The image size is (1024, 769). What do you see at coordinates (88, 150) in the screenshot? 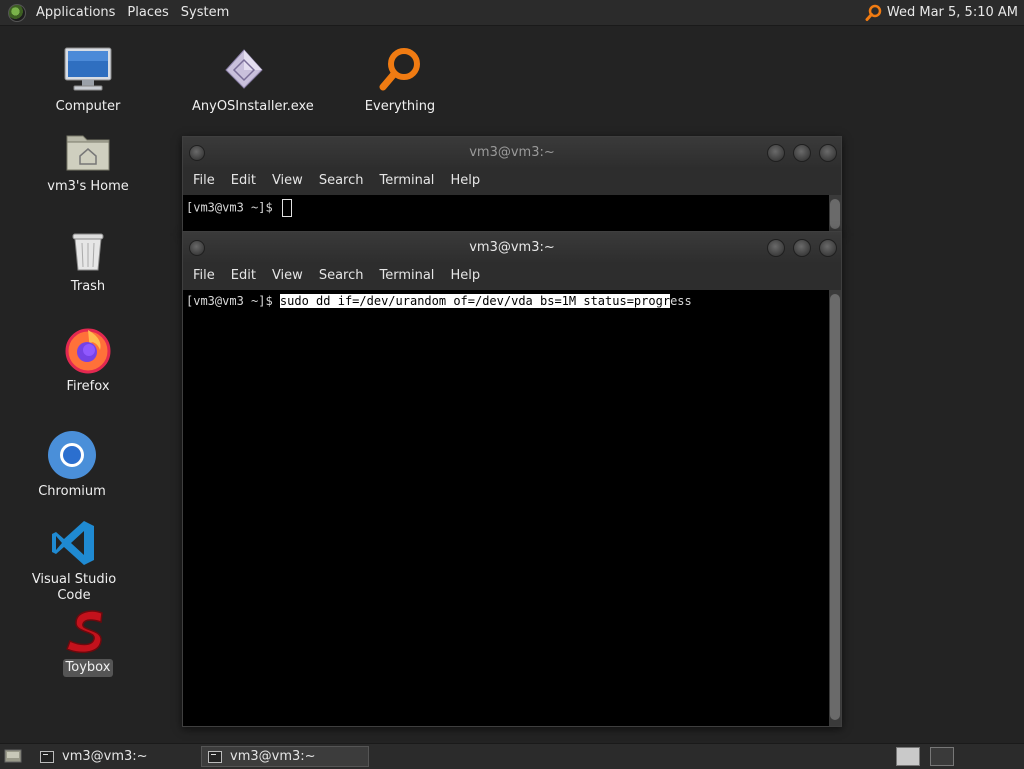
I see `home-folder-icon` at bounding box center [88, 150].